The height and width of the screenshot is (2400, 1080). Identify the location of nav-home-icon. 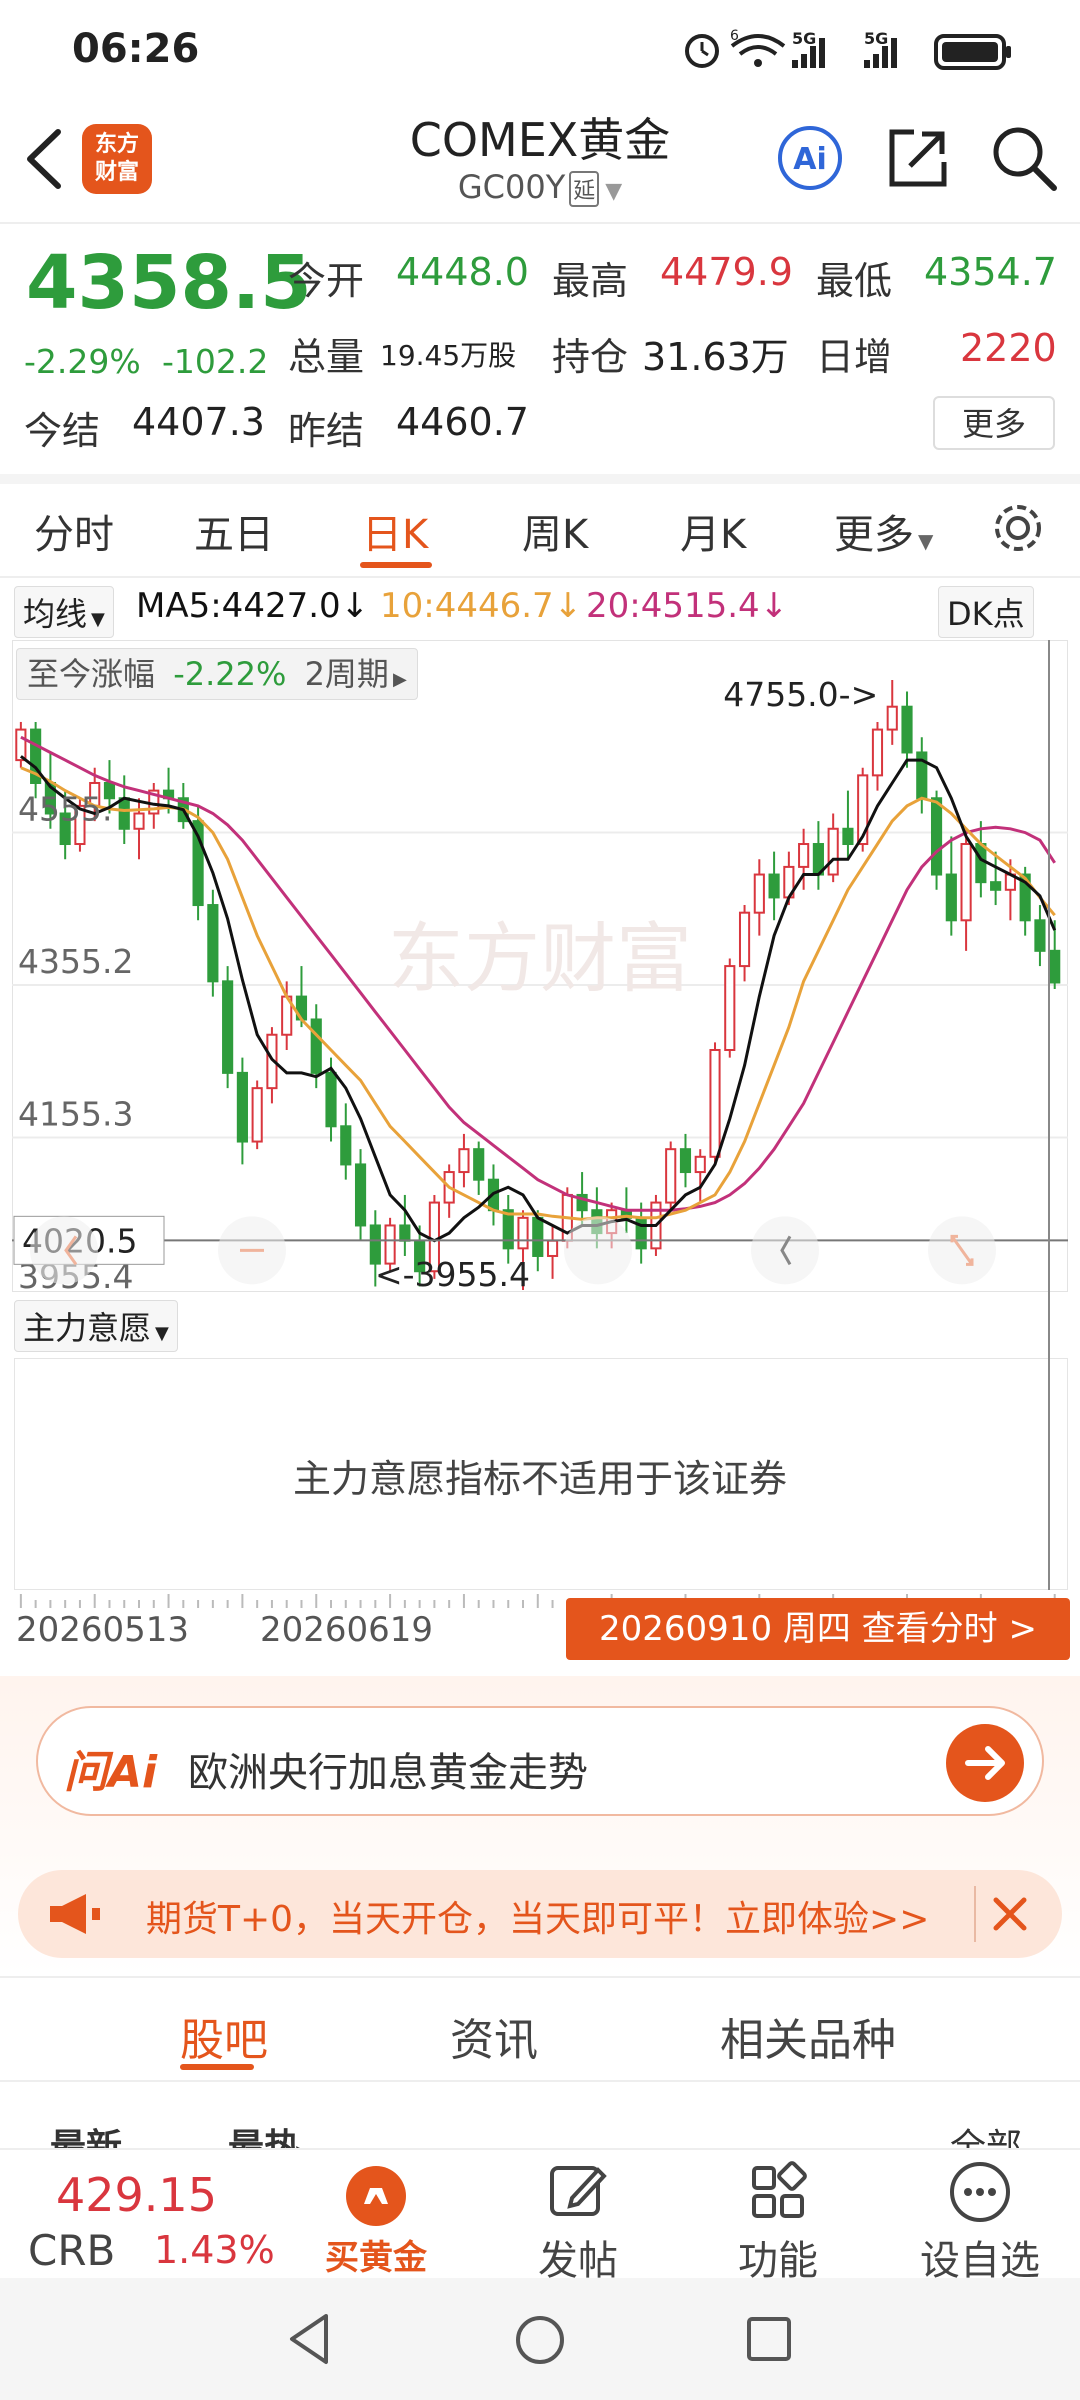
(540, 2340).